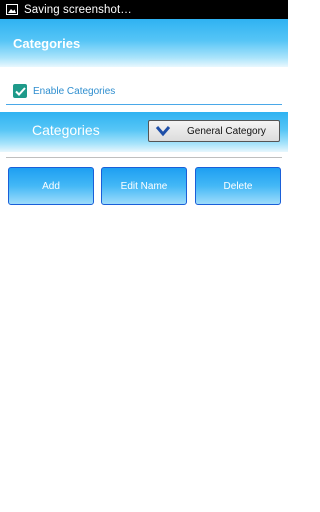 The image size is (320, 512). Describe the element at coordinates (163, 131) in the screenshot. I see `chevron-down-icon` at that location.